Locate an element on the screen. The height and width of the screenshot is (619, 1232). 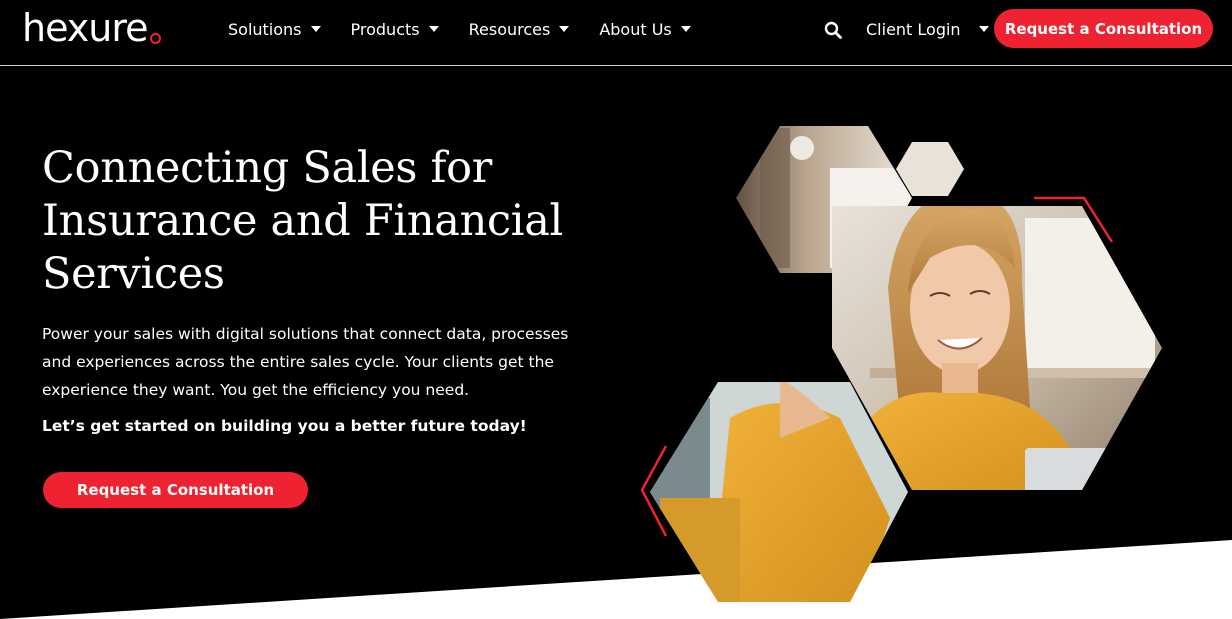
client-login-menu: Client Login is located at coordinates (927, 29).